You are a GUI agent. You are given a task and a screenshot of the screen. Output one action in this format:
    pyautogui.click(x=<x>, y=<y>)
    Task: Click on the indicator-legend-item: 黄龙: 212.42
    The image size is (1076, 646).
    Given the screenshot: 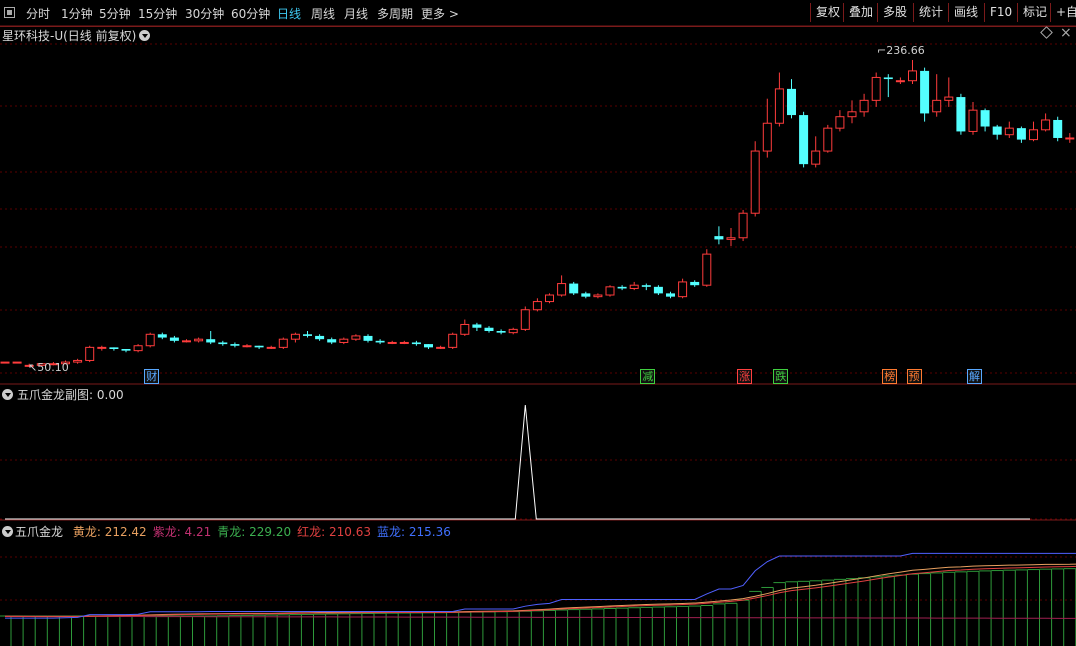 What is the action you would take?
    pyautogui.click(x=109, y=532)
    